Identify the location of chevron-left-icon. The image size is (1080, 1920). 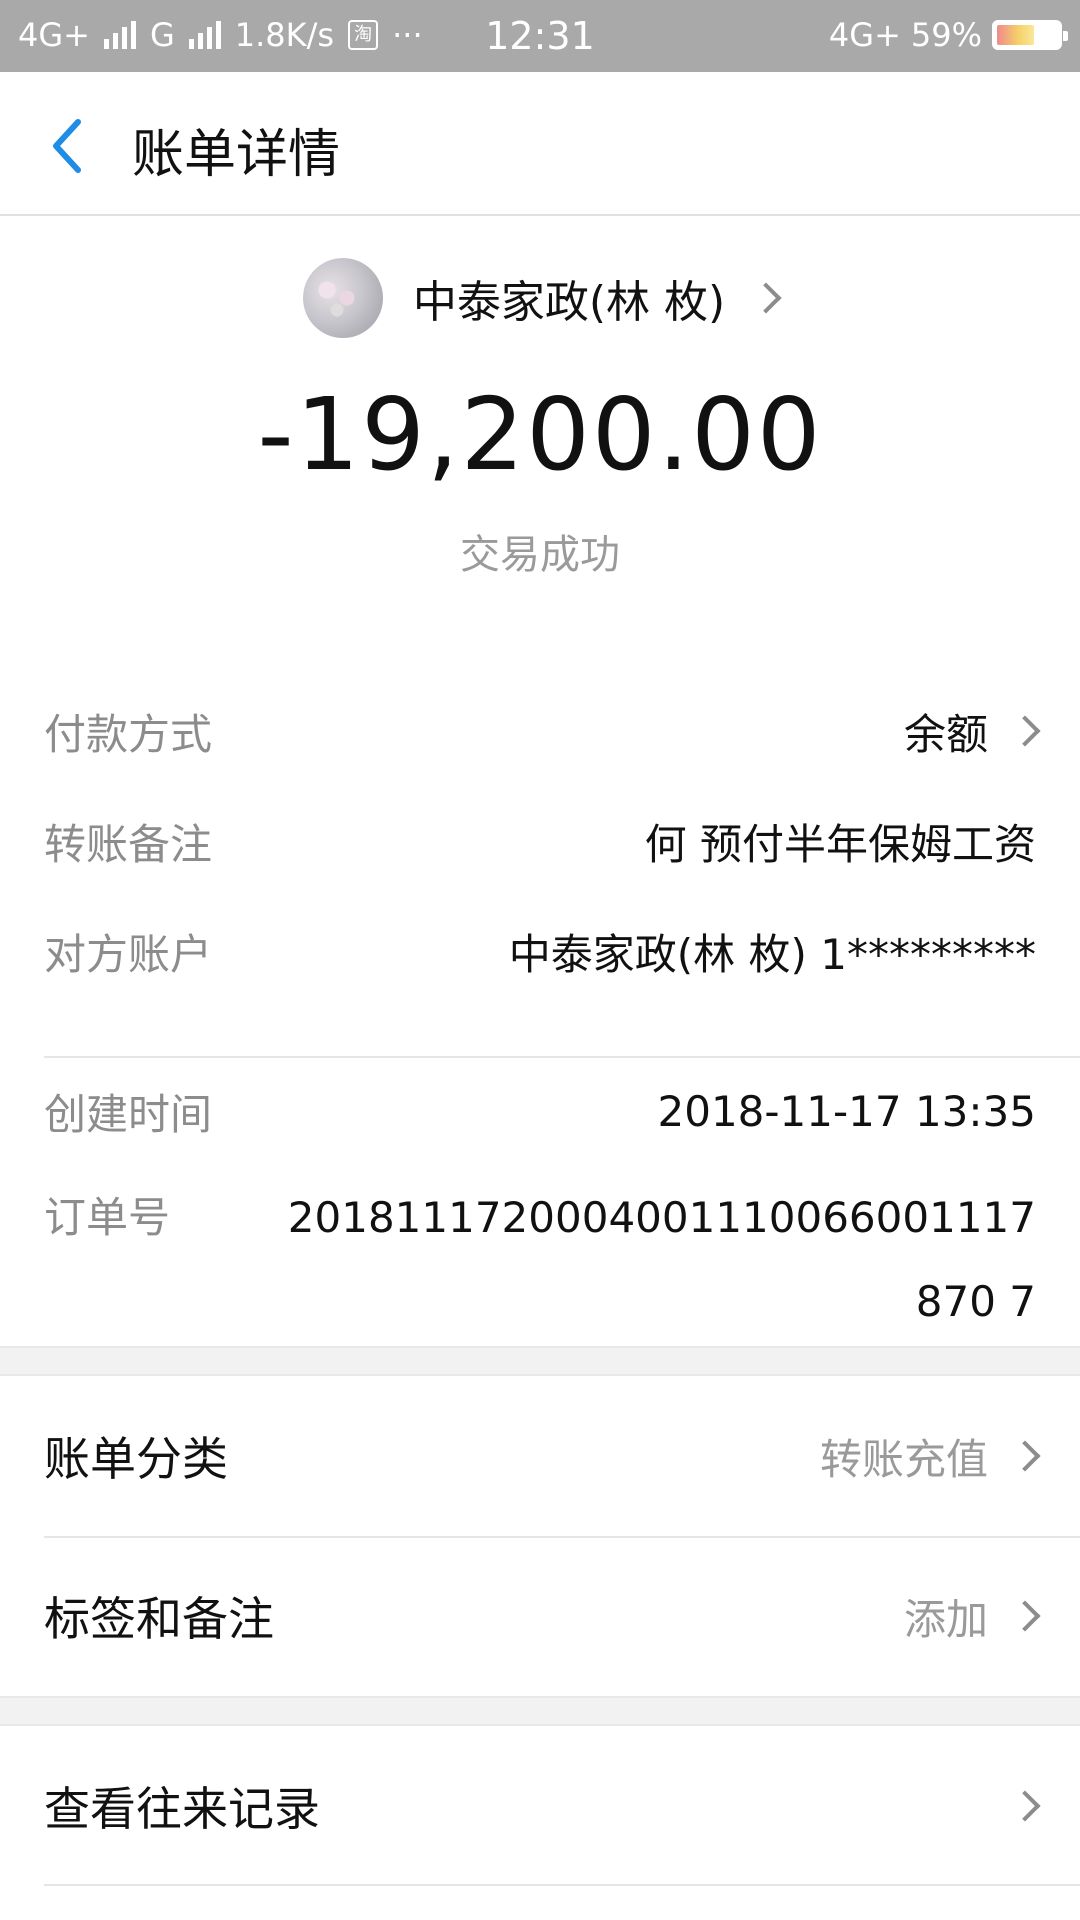
(67, 146).